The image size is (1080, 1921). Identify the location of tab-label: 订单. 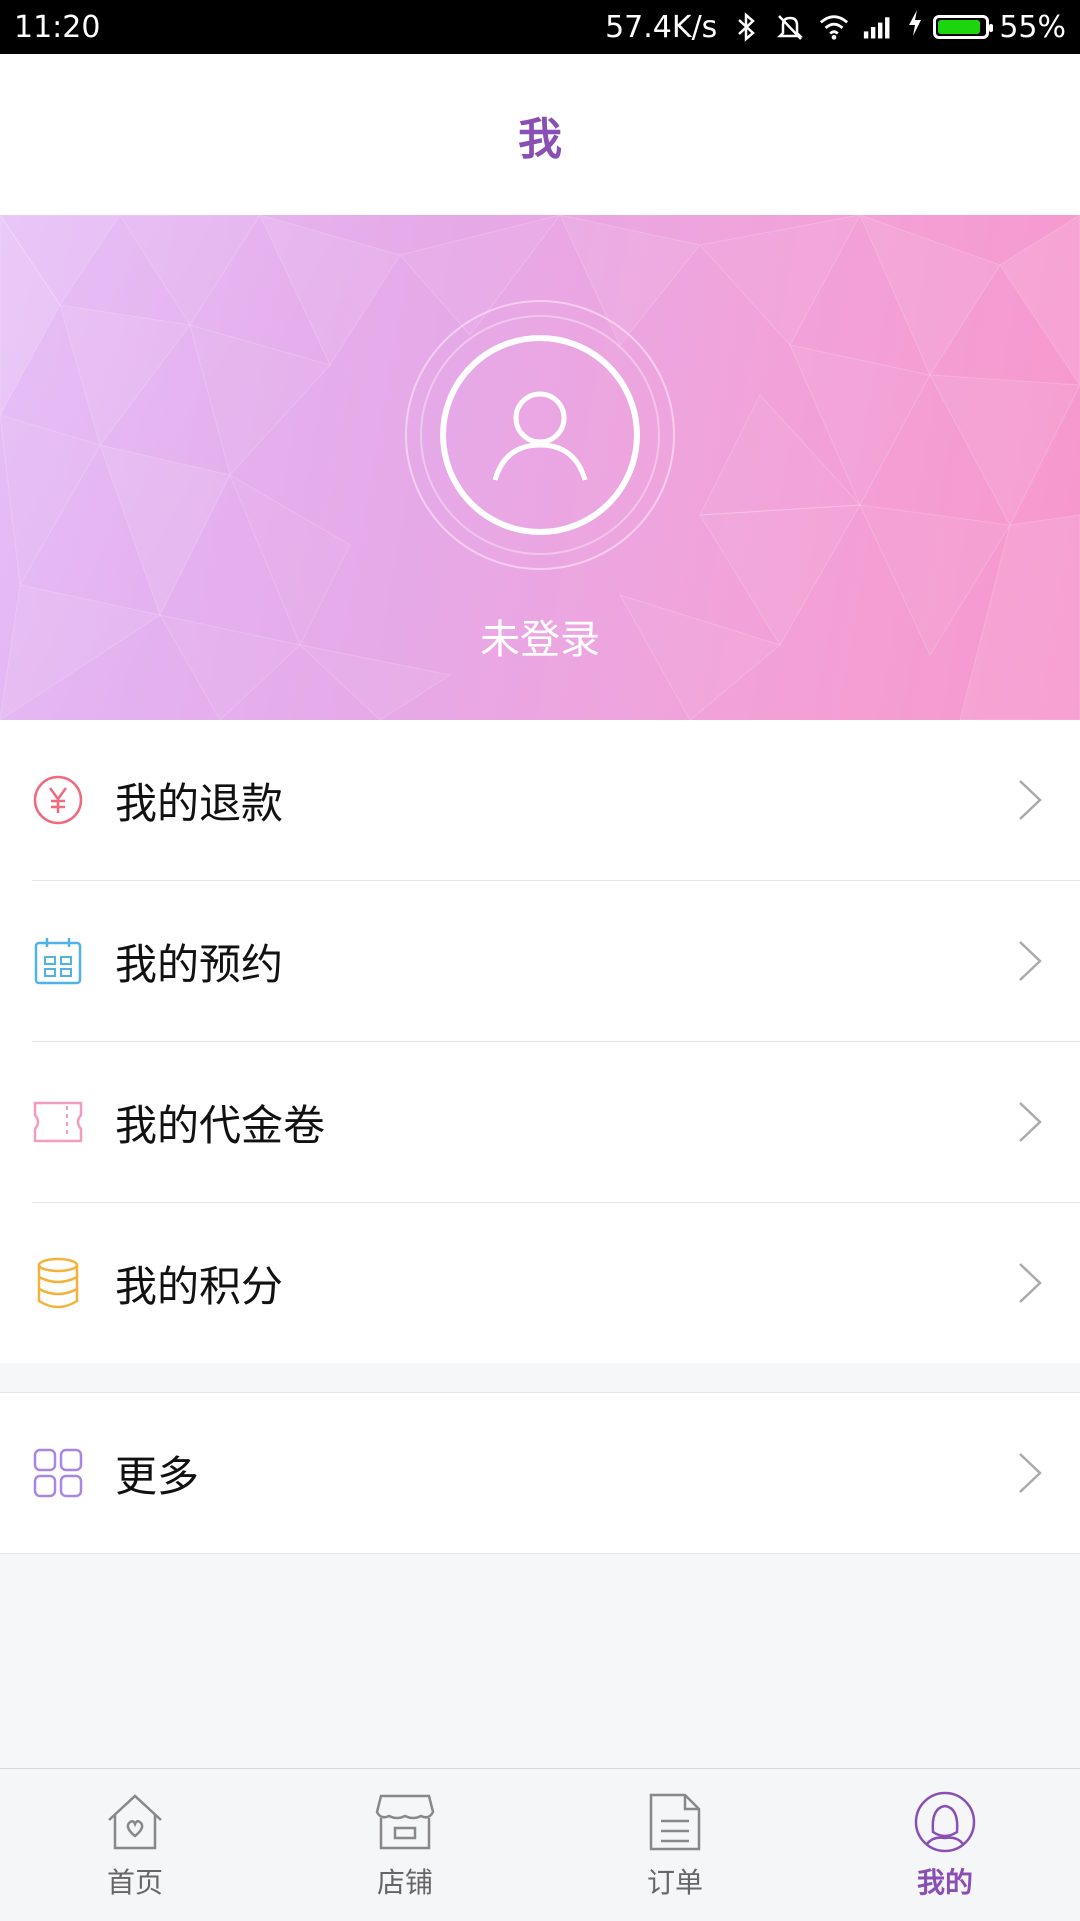
(674, 1882).